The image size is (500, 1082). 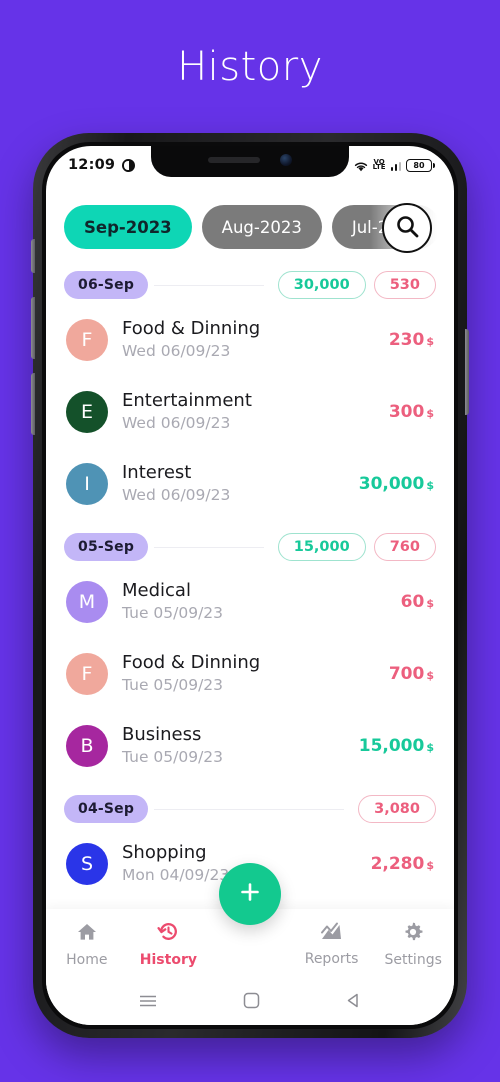 I want to click on transaction-amount: 700 $, so click(x=411, y=674).